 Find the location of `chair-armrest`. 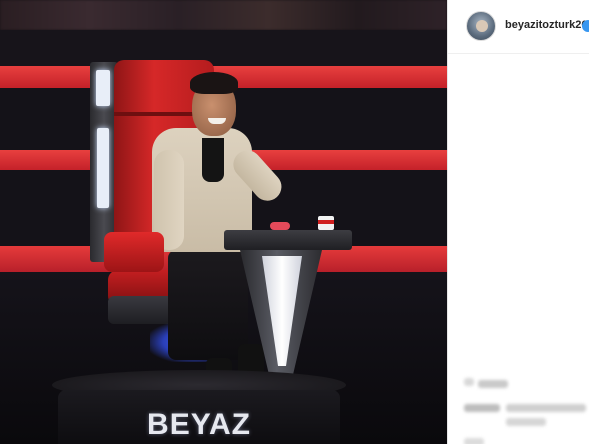

chair-armrest is located at coordinates (134, 252).